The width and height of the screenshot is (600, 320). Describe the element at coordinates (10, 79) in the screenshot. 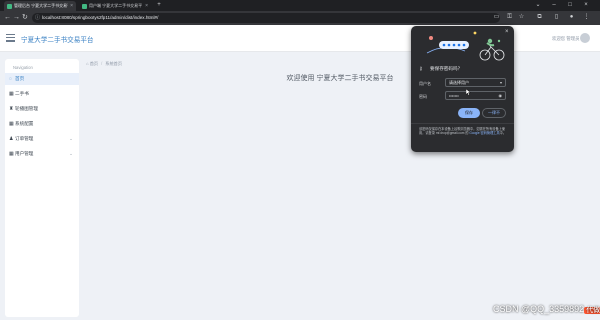

I see `home-icon: ◌` at that location.